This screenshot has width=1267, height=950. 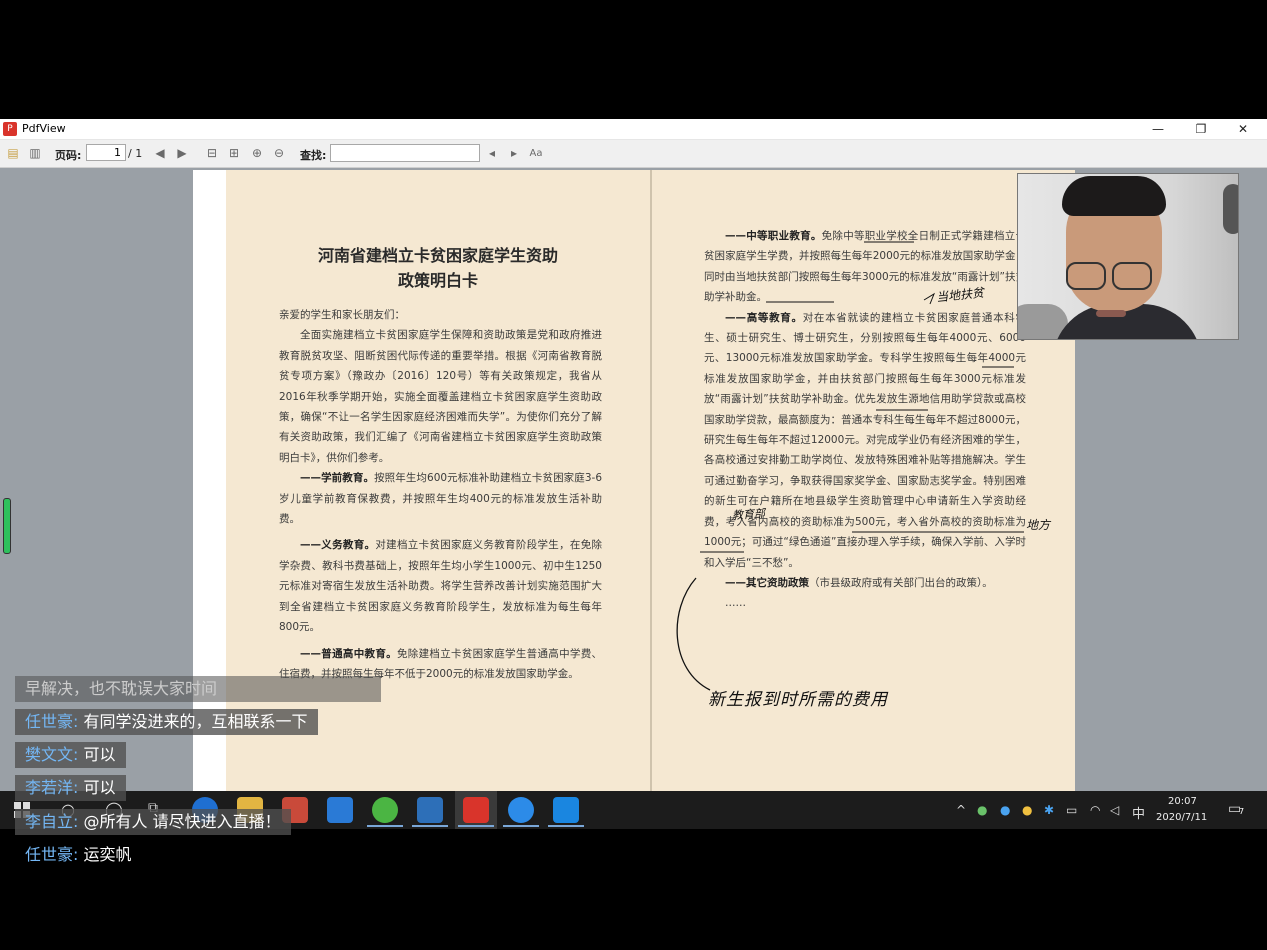 I want to click on webcam-video, so click(x=1128, y=256).